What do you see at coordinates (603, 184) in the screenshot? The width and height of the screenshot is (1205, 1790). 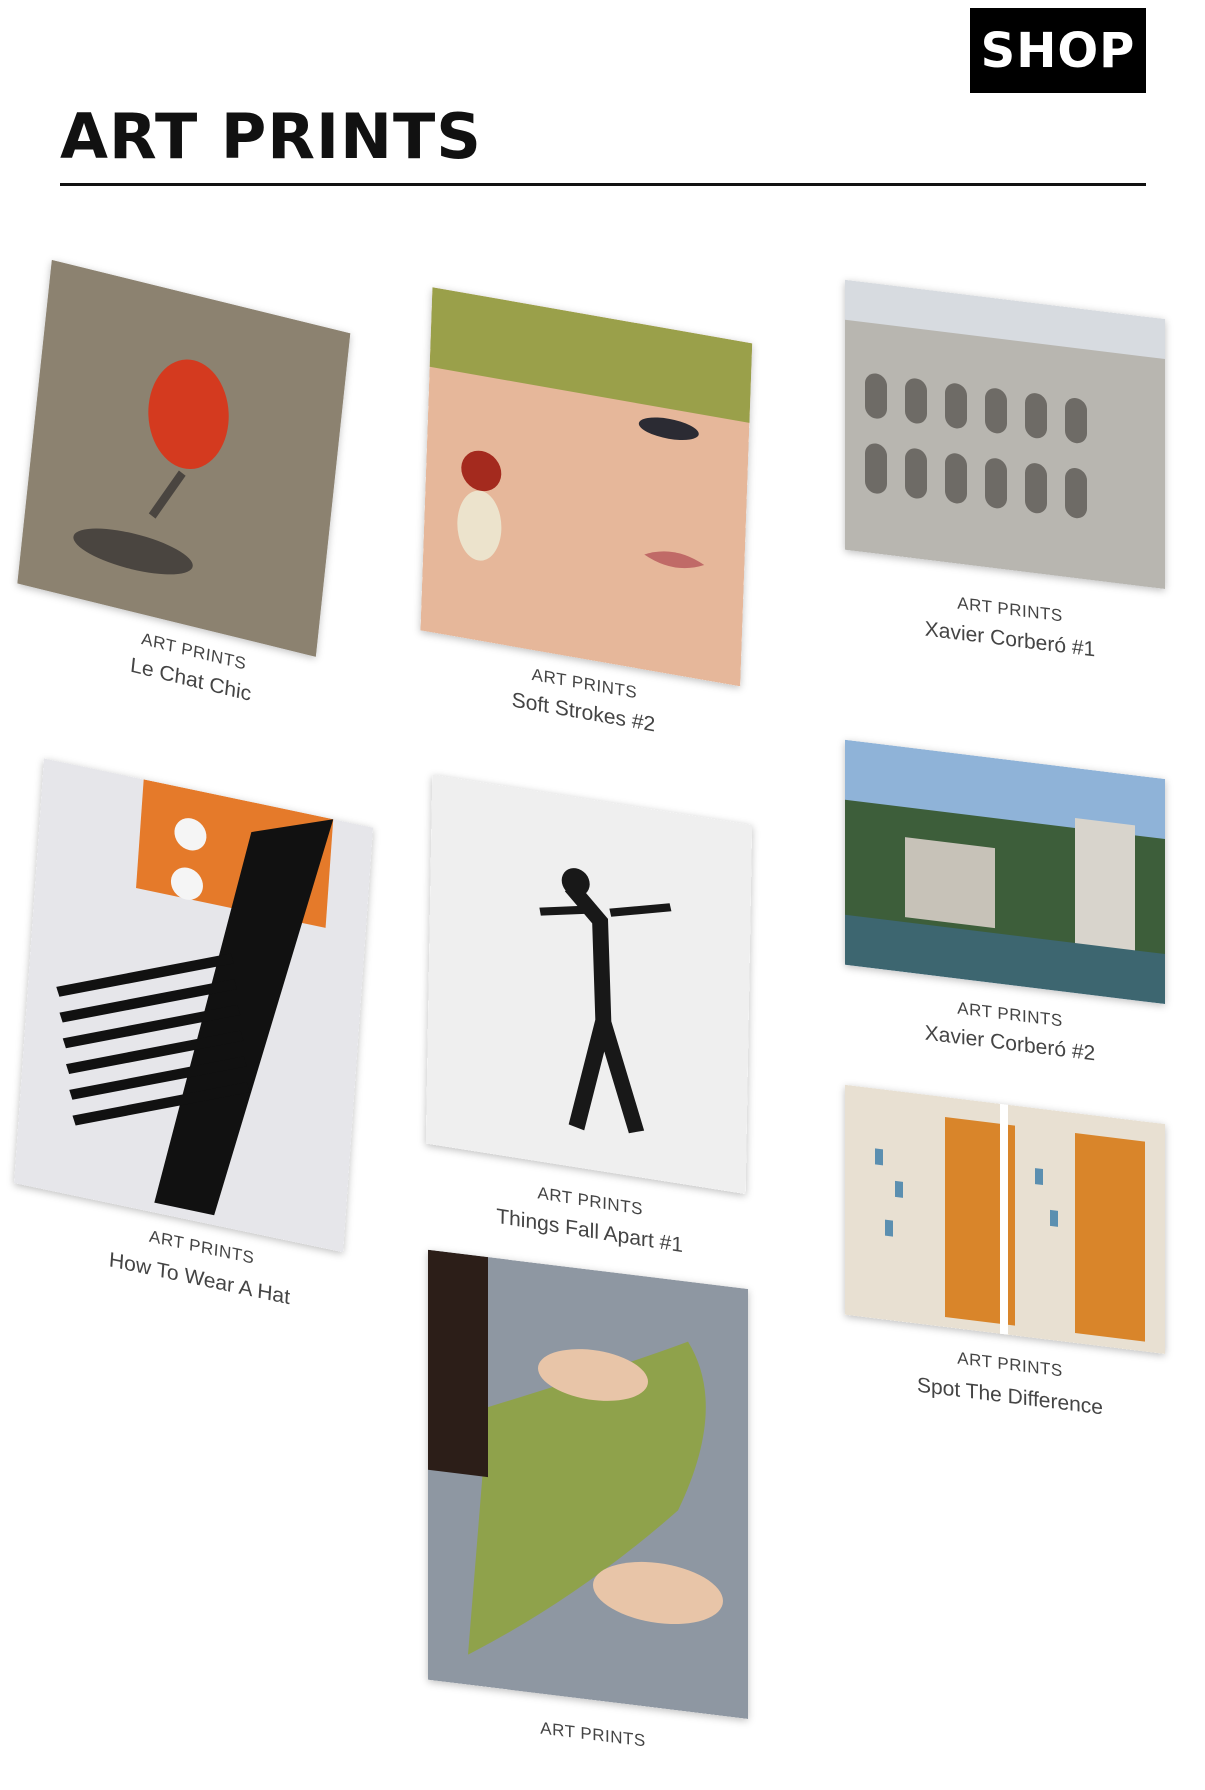 I see `title-divider` at bounding box center [603, 184].